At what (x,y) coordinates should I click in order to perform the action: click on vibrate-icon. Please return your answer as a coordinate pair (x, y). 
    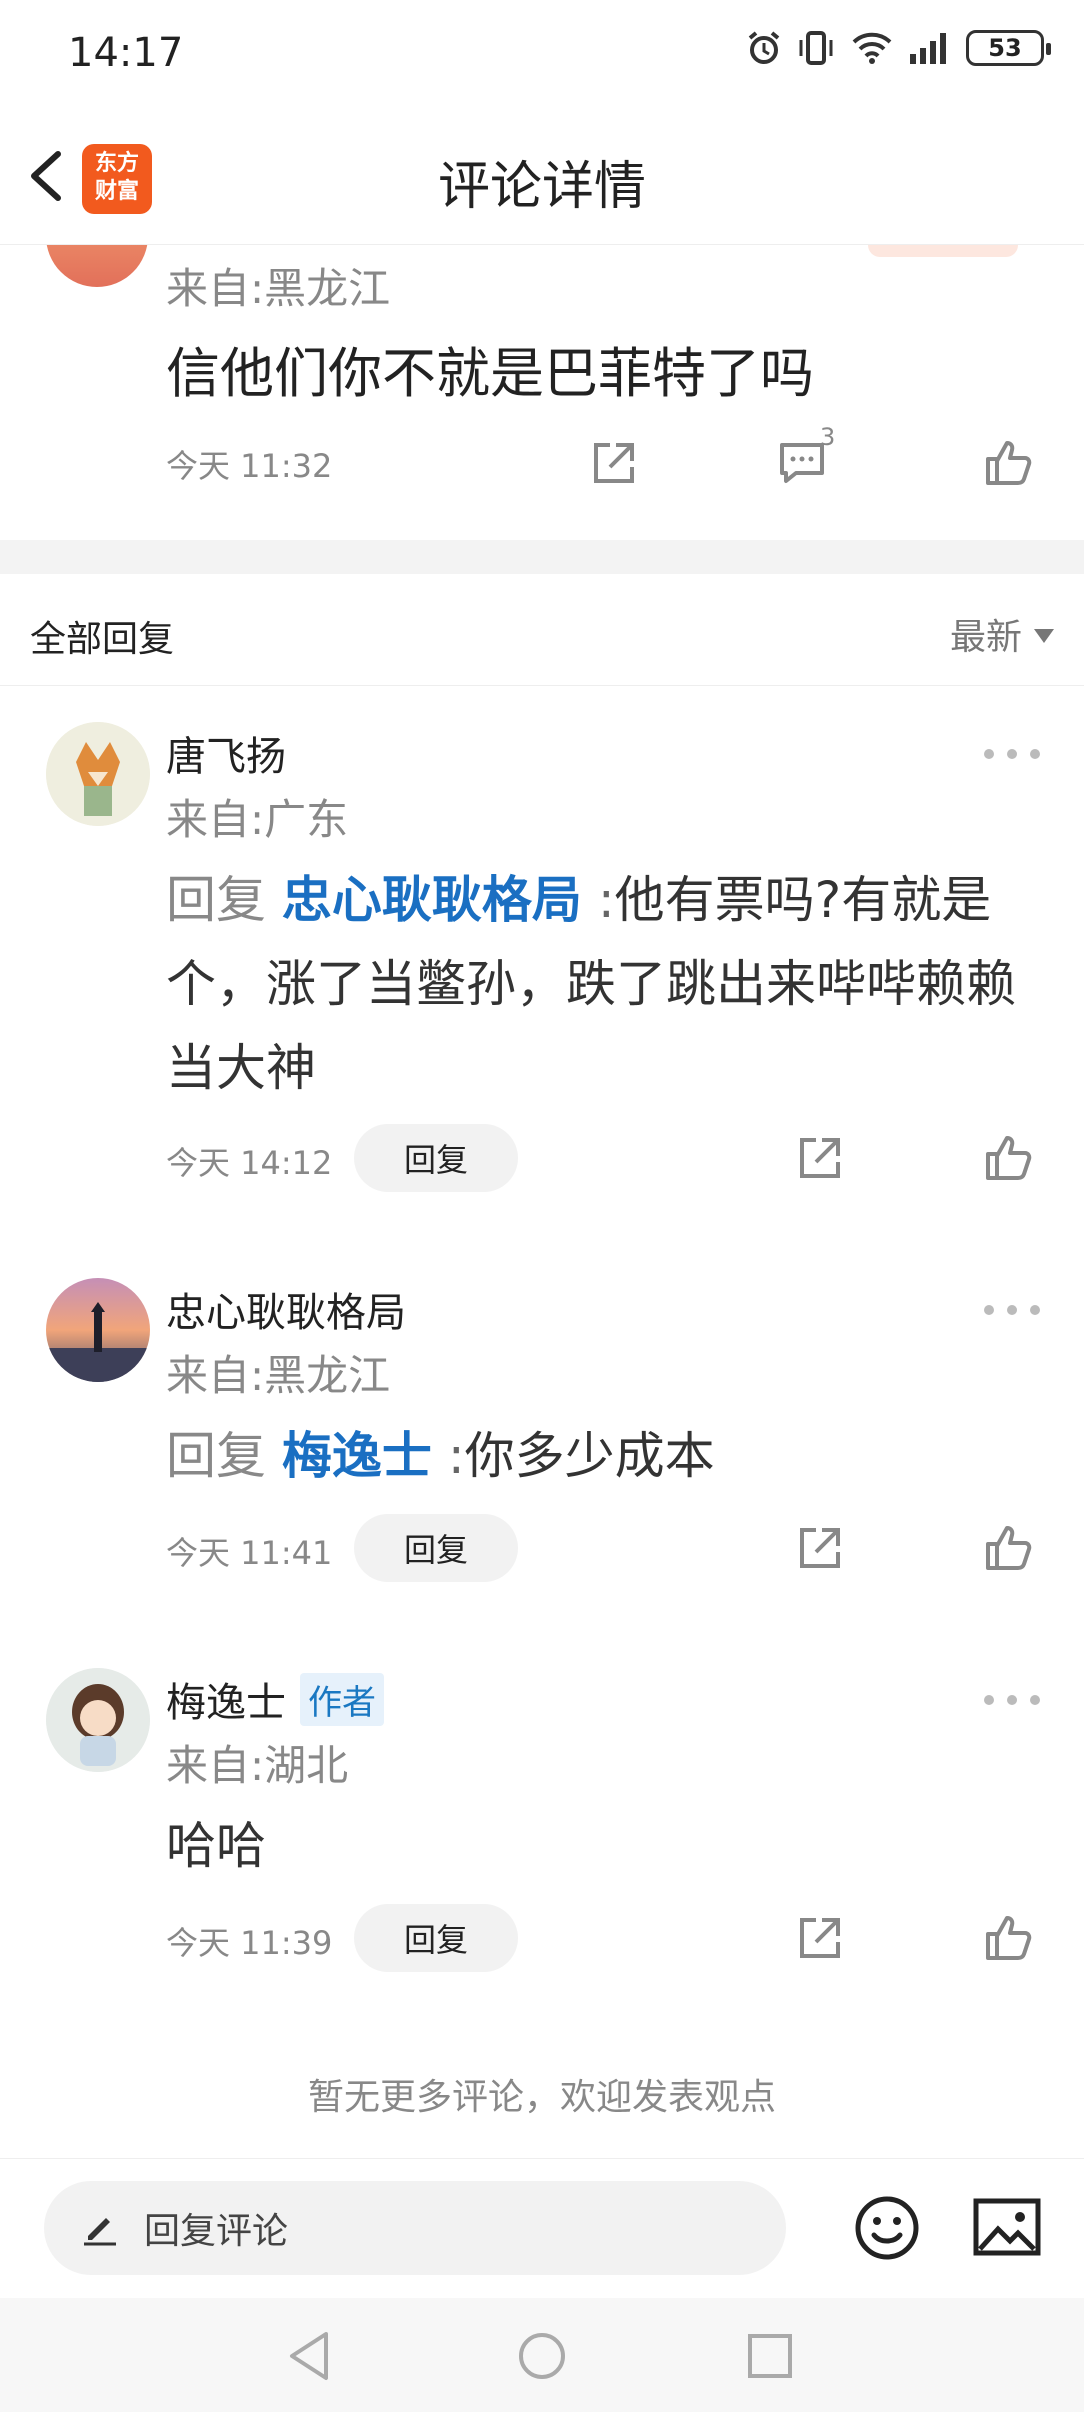
    Looking at the image, I should click on (816, 48).